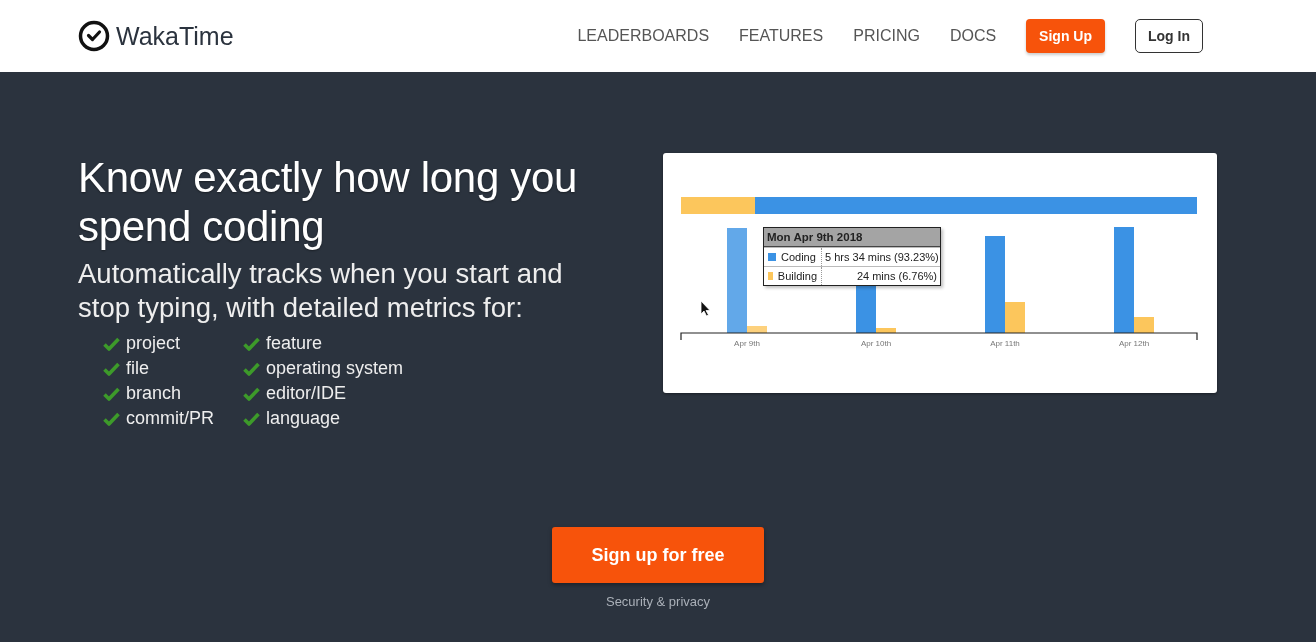  I want to click on log-in-button: Log In, so click(1169, 36).